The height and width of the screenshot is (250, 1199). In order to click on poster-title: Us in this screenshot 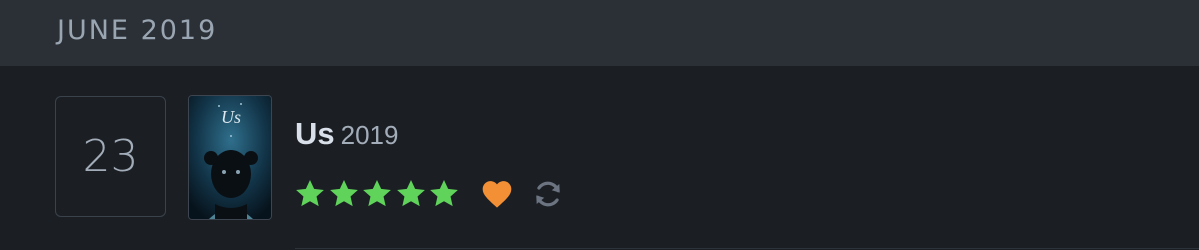, I will do `click(231, 117)`.